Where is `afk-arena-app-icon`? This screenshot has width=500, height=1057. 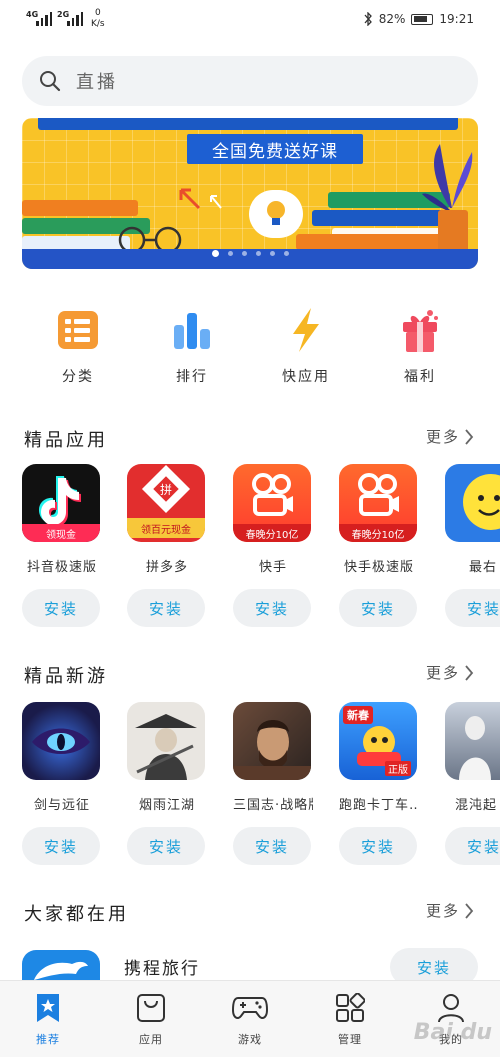 afk-arena-app-icon is located at coordinates (61, 741).